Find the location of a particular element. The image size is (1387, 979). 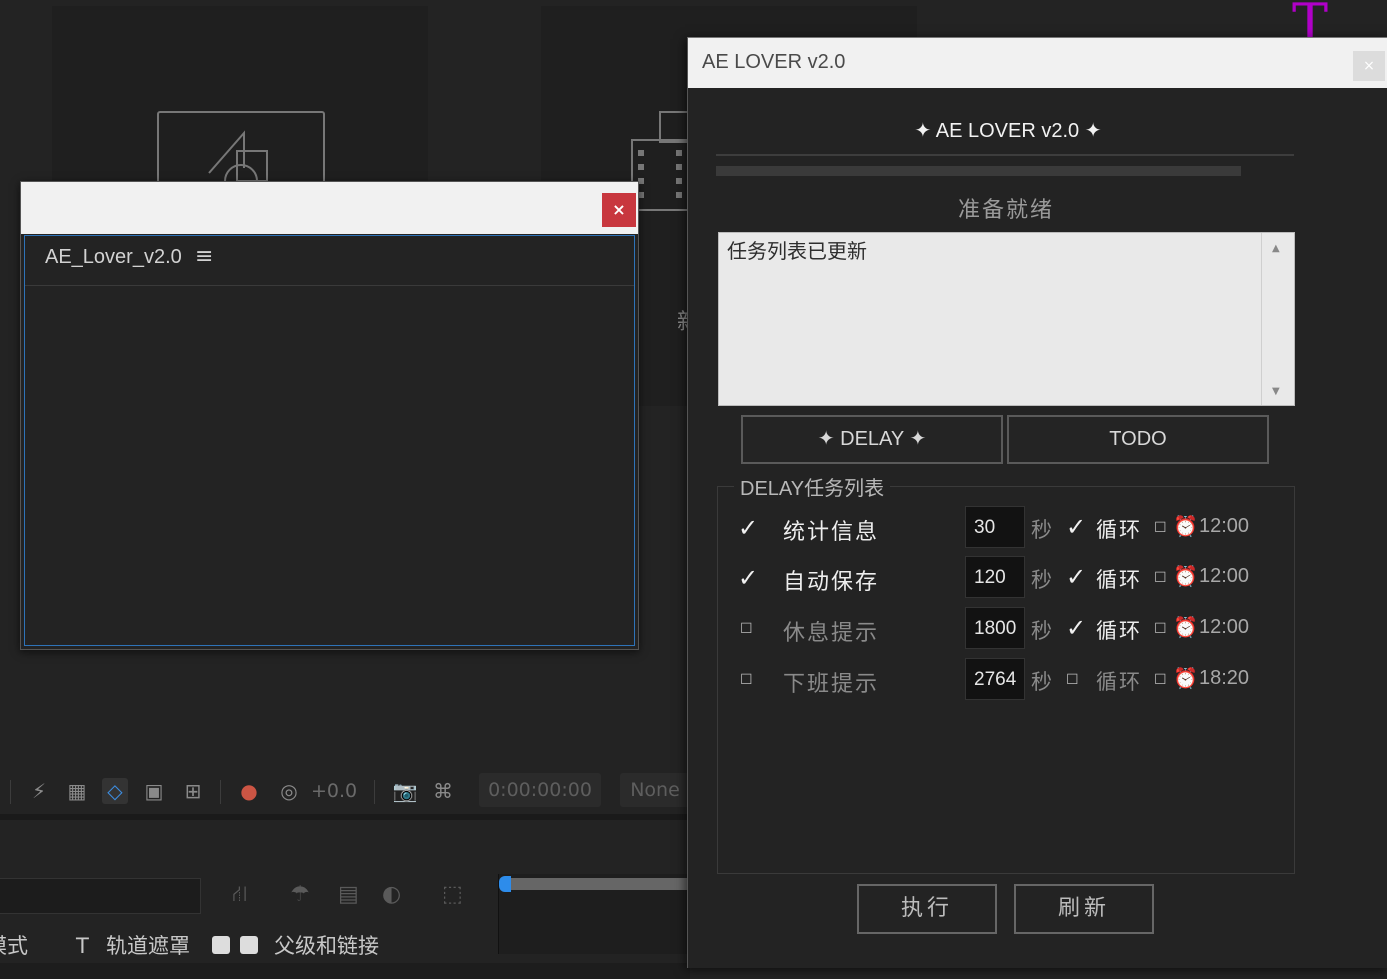

mask-visibility-icon: ◇ is located at coordinates (115, 791).